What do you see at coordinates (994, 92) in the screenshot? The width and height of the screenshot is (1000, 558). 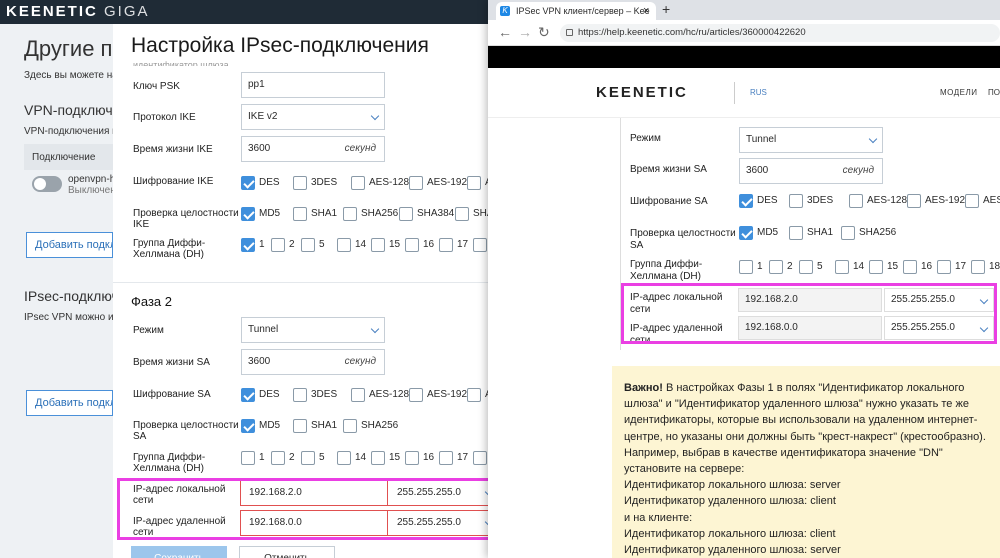 I see `menu-software: ПО` at bounding box center [994, 92].